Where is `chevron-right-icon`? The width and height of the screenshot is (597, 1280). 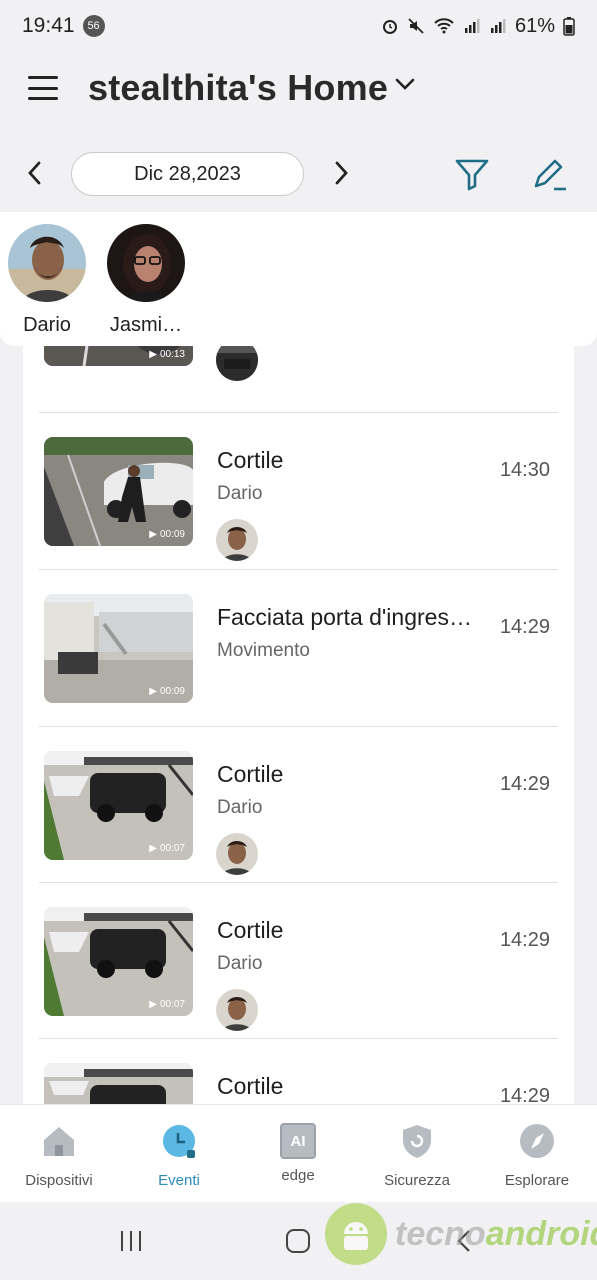 chevron-right-icon is located at coordinates (341, 173).